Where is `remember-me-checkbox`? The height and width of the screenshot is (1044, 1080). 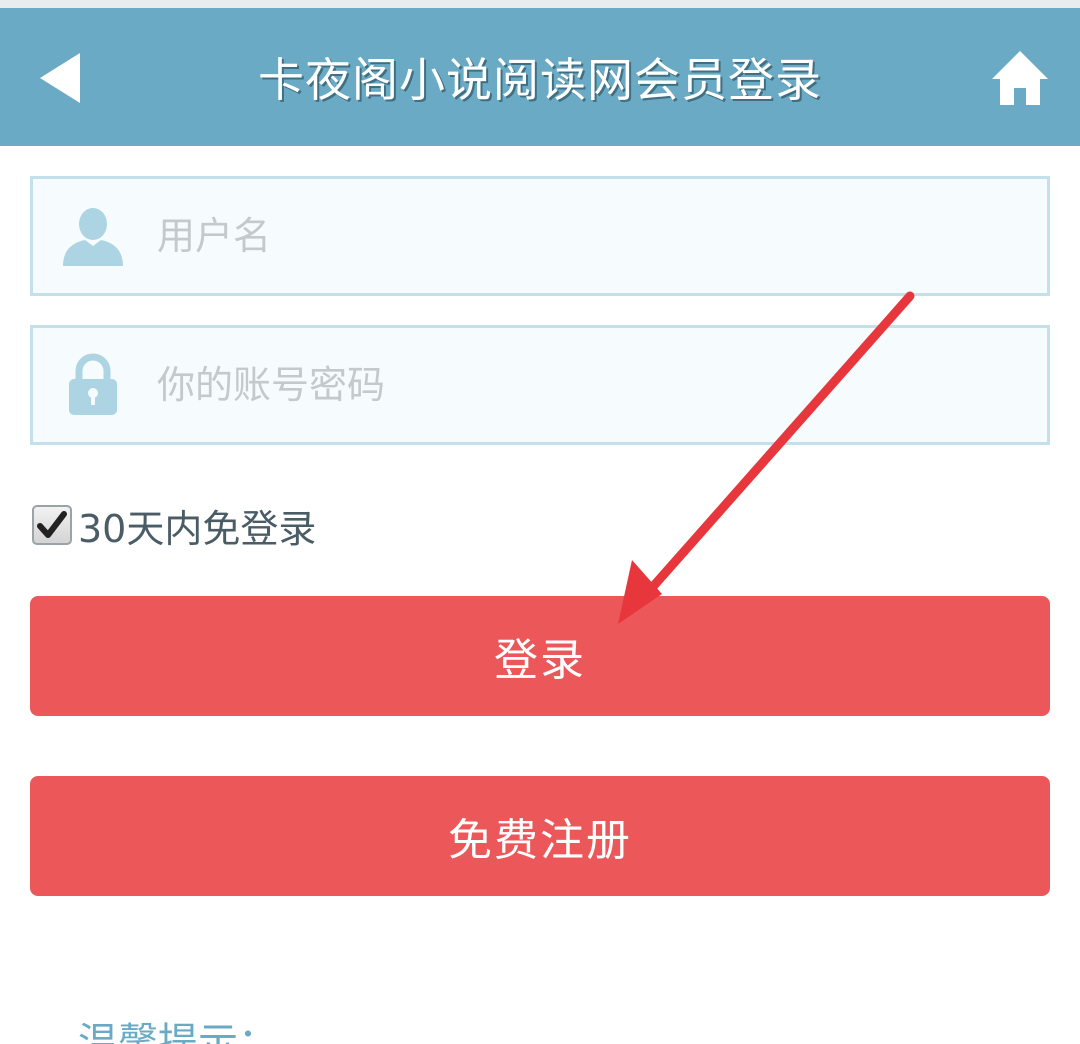 remember-me-checkbox is located at coordinates (52, 525).